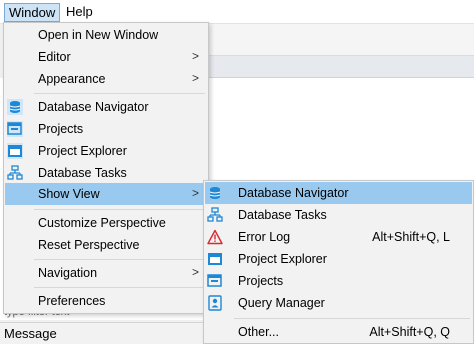 The height and width of the screenshot is (344, 474). I want to click on menu-item-database-navigator: Database Navigator, so click(106, 107).